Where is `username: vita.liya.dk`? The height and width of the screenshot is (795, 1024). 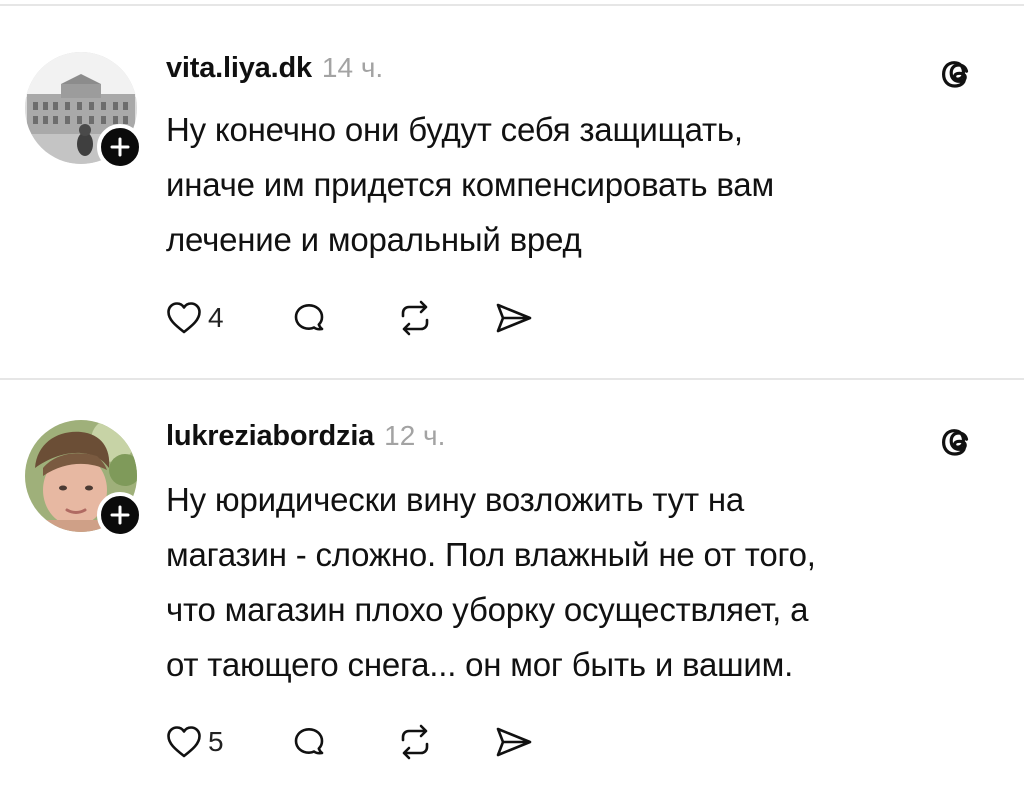
username: vita.liya.dk is located at coordinates (239, 68).